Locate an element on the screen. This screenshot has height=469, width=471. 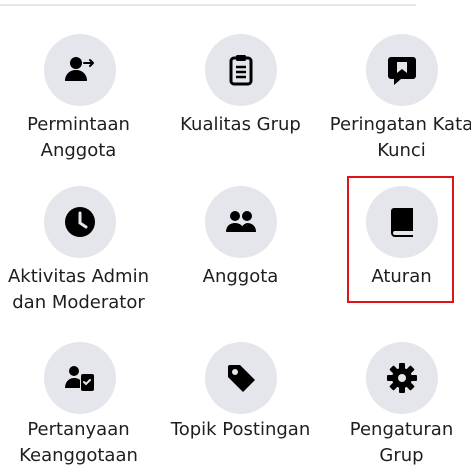
tile-aktivitas-admin: Aktivitas Admin dan Moderator is located at coordinates (78, 245).